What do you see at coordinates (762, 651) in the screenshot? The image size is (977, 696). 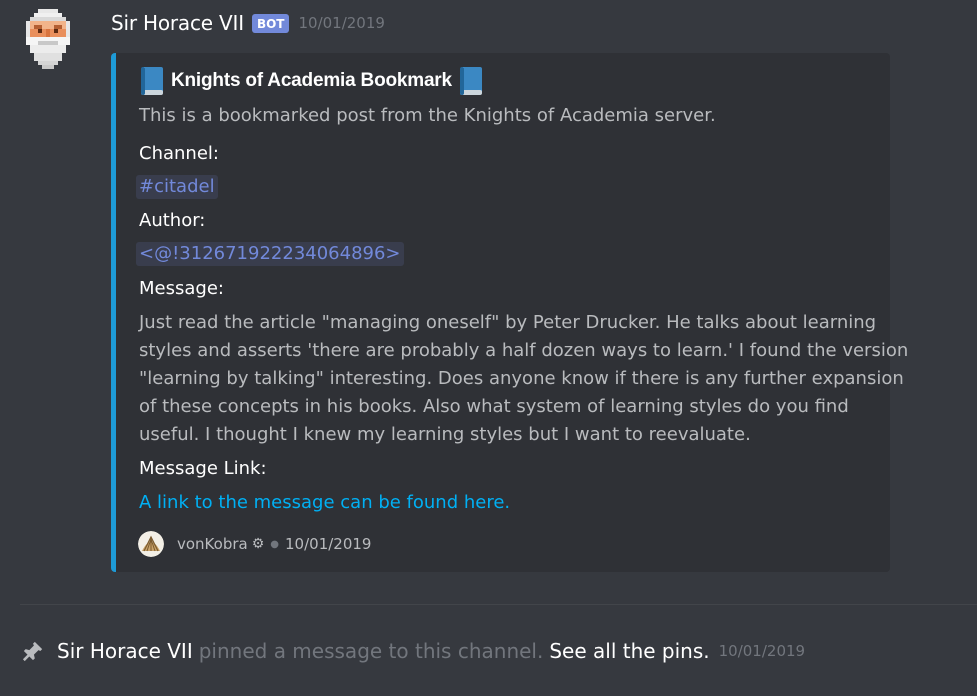 I see `system-timestamp: 10/01/2019` at bounding box center [762, 651].